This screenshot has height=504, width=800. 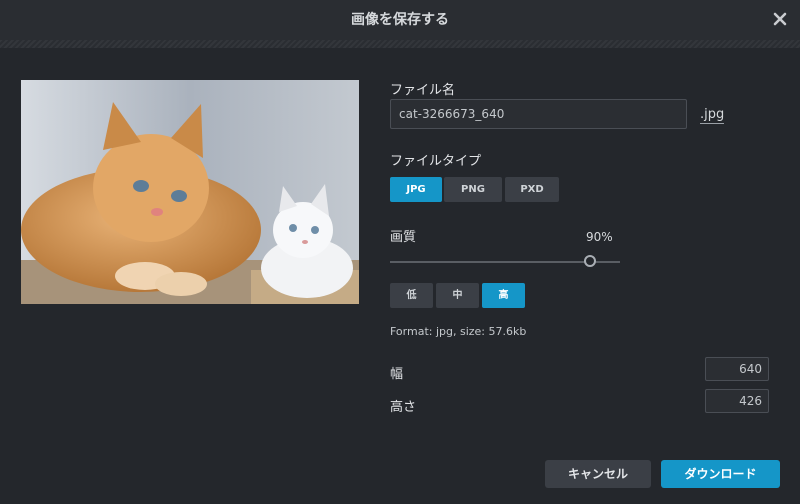 What do you see at coordinates (423, 90) in the screenshot?
I see `filename-label: ファイル名` at bounding box center [423, 90].